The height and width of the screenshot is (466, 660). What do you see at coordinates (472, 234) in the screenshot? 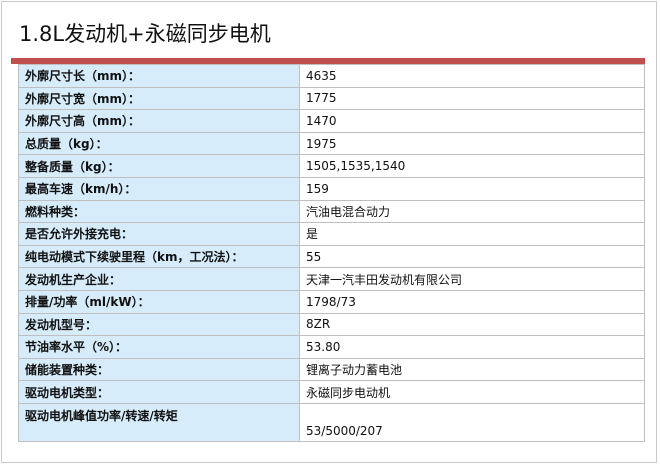
I see `spec-value: 是` at bounding box center [472, 234].